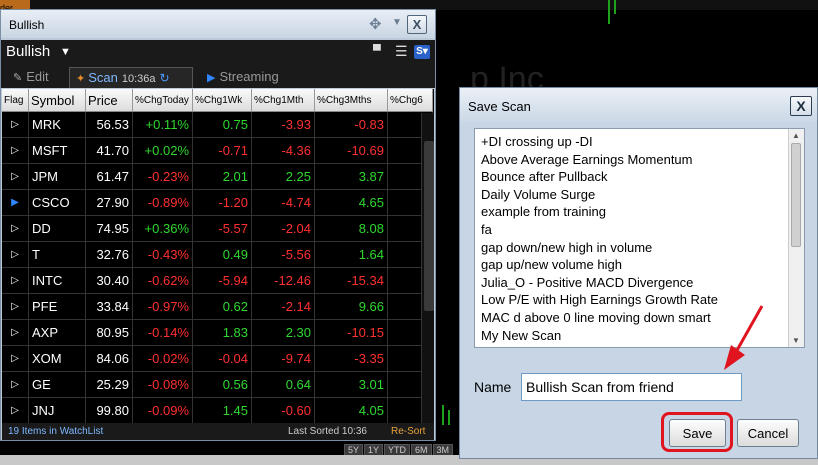 The height and width of the screenshot is (465, 818). I want to click on column-header-chg-6: %Chg6, so click(410, 100).